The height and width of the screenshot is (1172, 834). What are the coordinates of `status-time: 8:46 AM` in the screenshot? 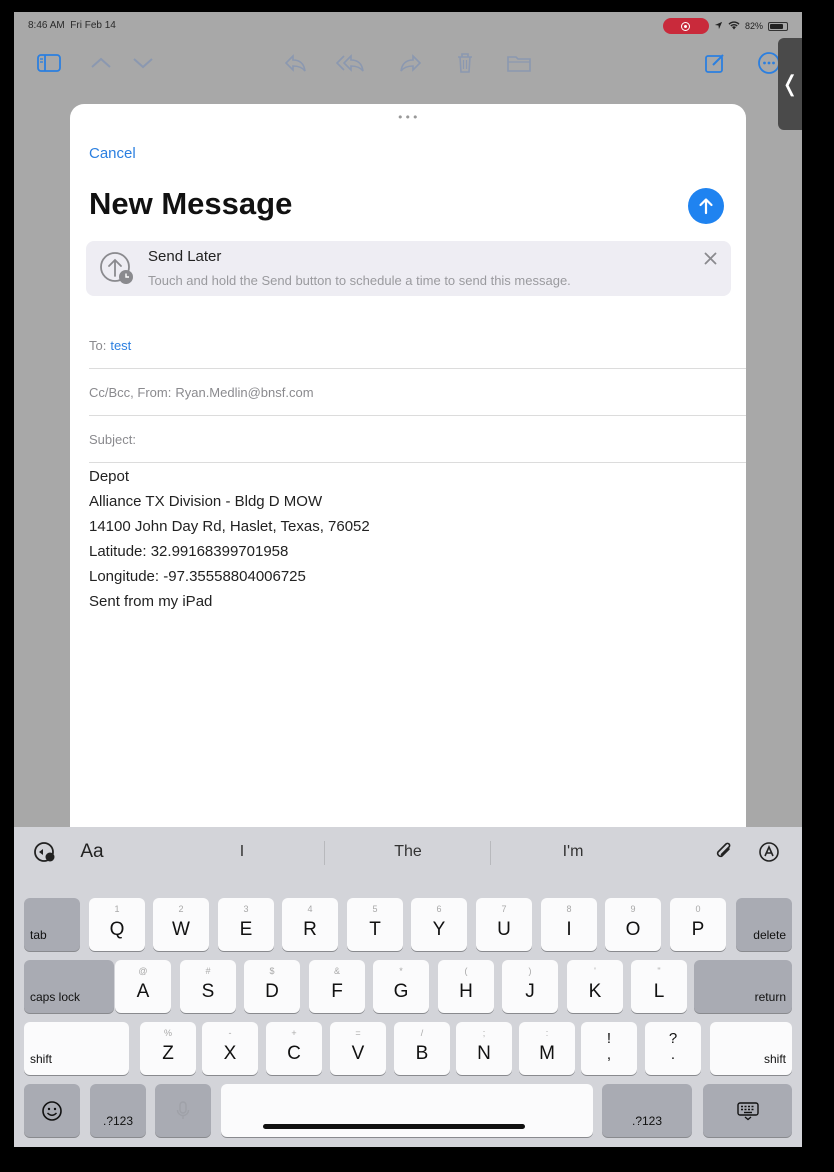 It's located at (46, 25).